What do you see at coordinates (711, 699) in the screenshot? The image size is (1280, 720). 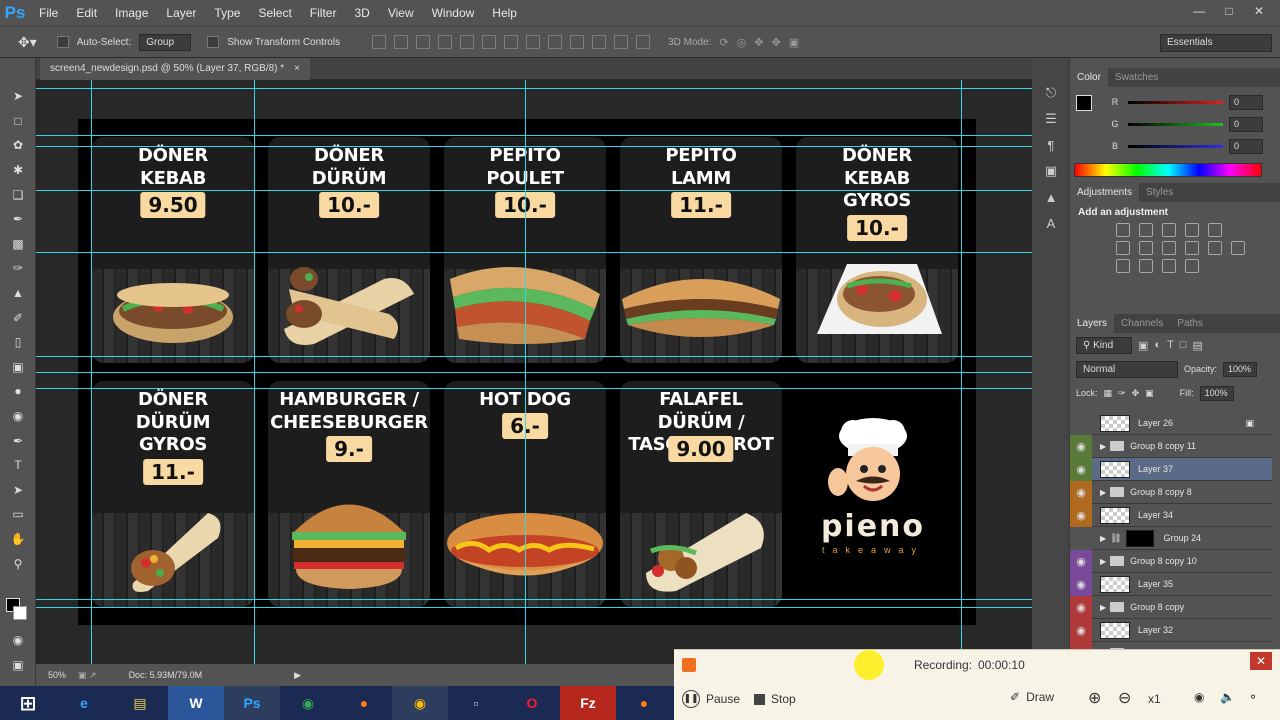 I see `pause-button: ❚❚ Pause` at bounding box center [711, 699].